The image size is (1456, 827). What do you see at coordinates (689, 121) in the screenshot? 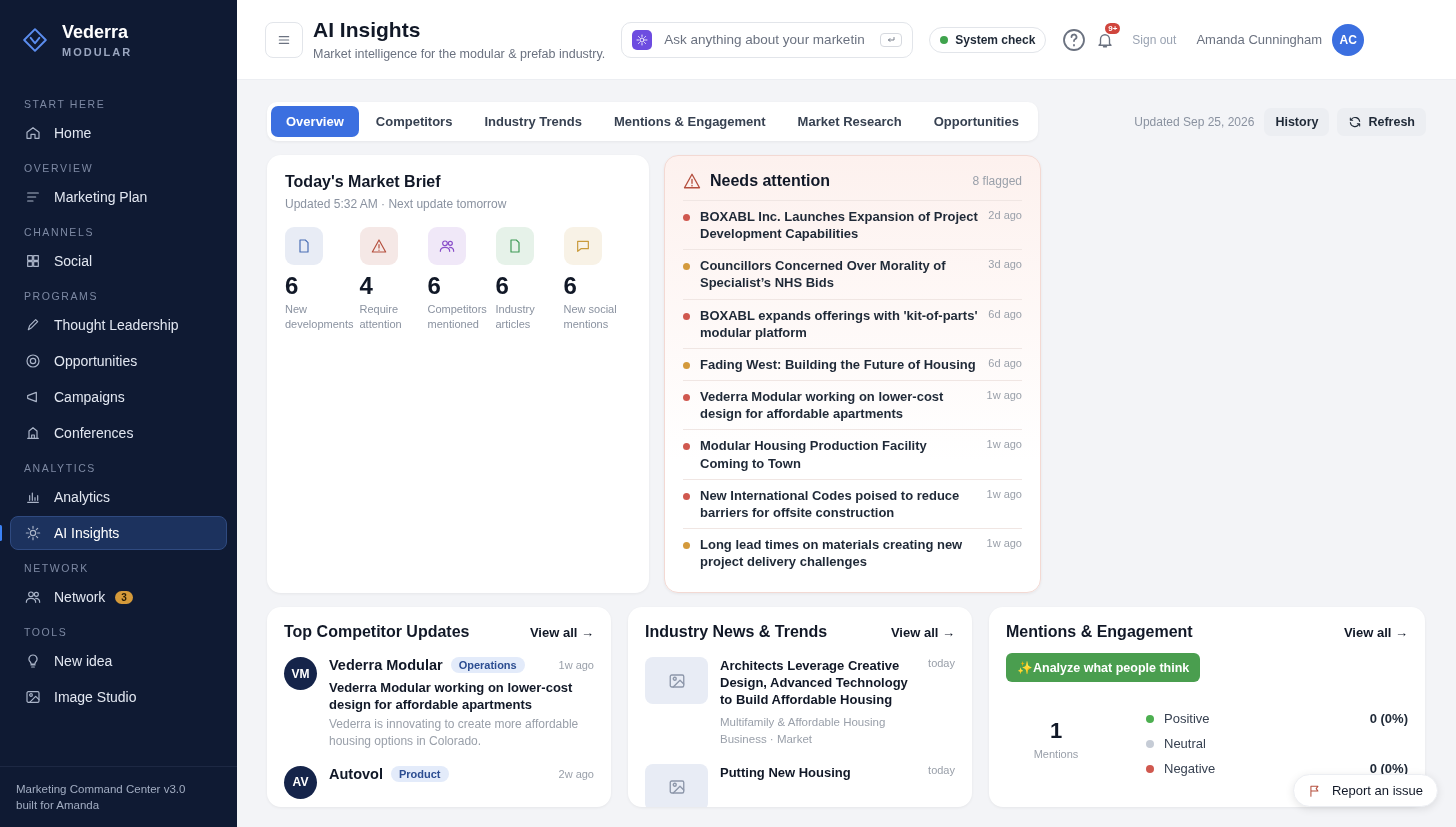
I see `tab: Mentions & Engagement` at bounding box center [689, 121].